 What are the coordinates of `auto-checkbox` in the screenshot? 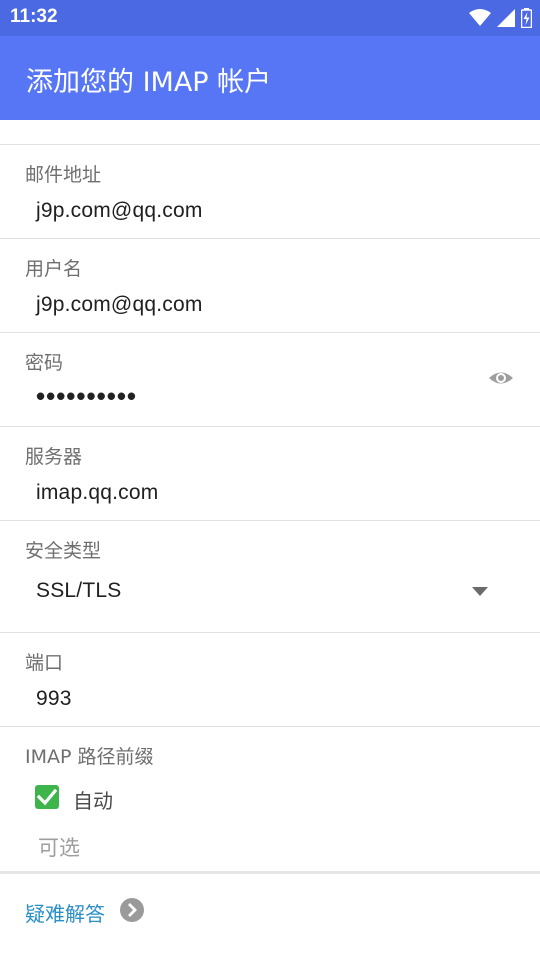 It's located at (47, 797).